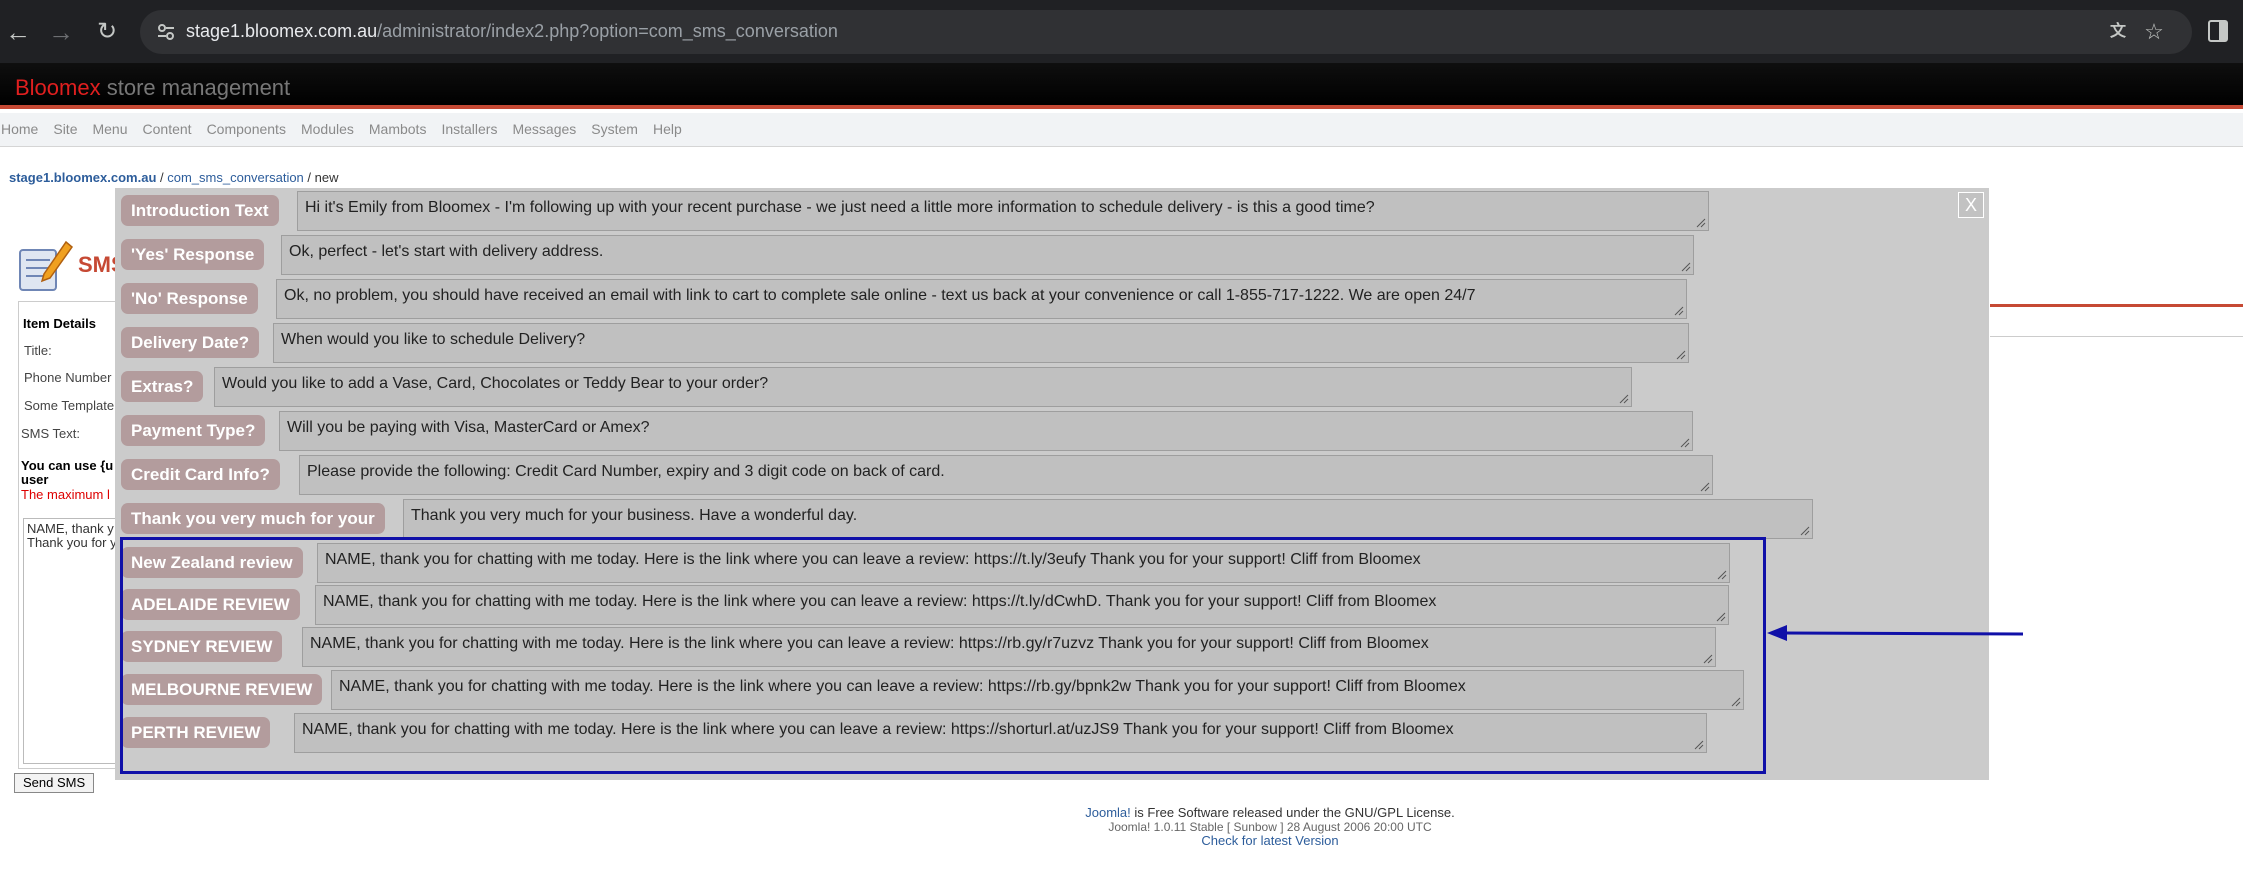  What do you see at coordinates (544, 125) in the screenshot?
I see `menu-item-messages: Messages` at bounding box center [544, 125].